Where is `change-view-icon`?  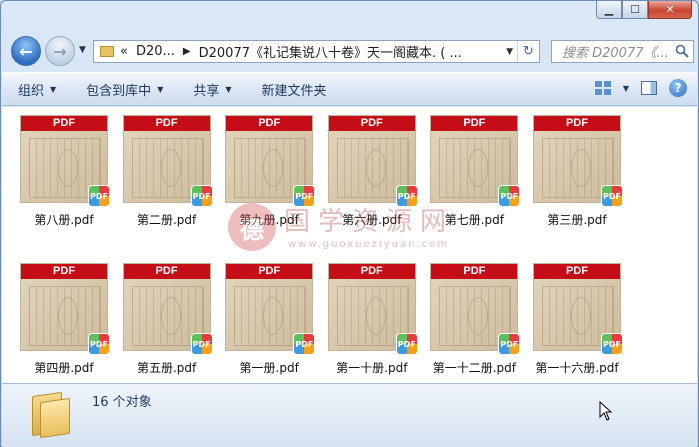 change-view-icon is located at coordinates (602, 88).